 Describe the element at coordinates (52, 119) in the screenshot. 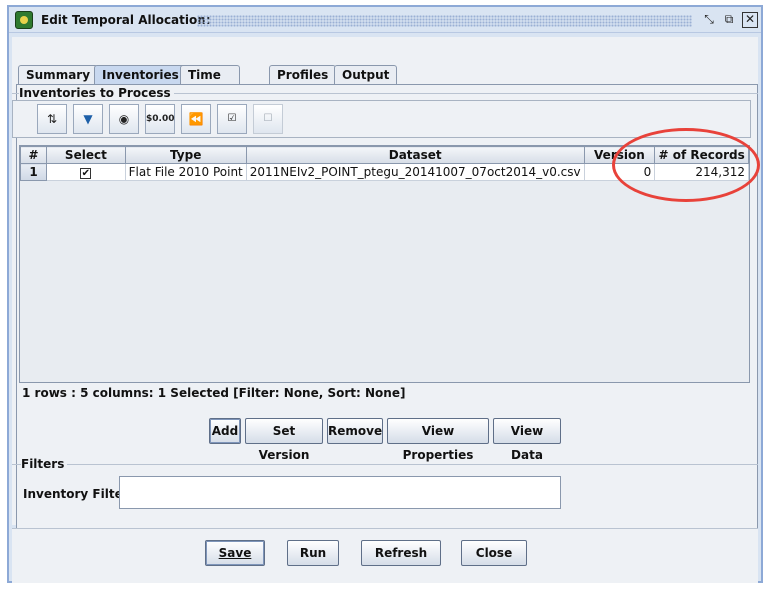

I see `sort-icon: ⇅` at that location.